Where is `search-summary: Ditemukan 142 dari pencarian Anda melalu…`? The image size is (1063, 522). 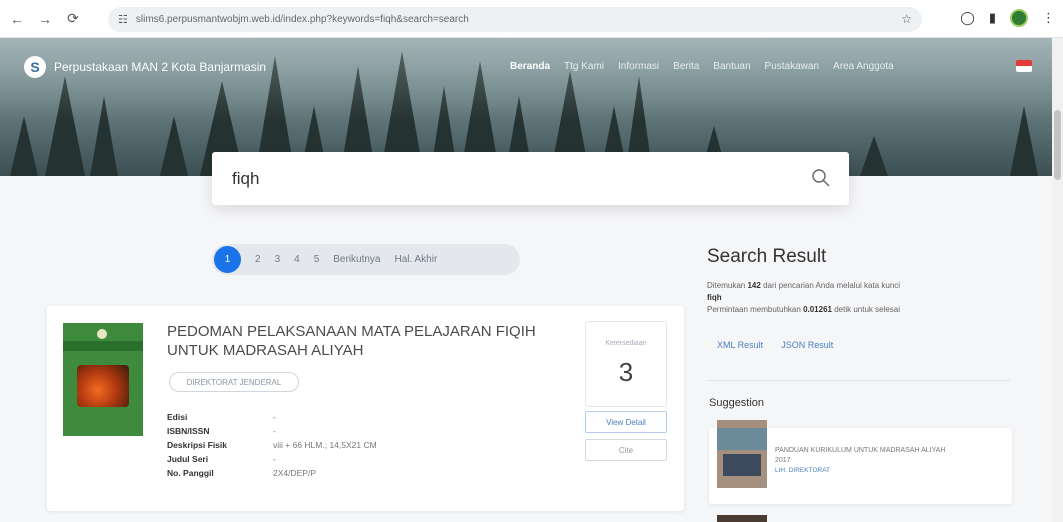 search-summary: Ditemukan 142 dari pencarian Anda melalu… is located at coordinates (804, 297).